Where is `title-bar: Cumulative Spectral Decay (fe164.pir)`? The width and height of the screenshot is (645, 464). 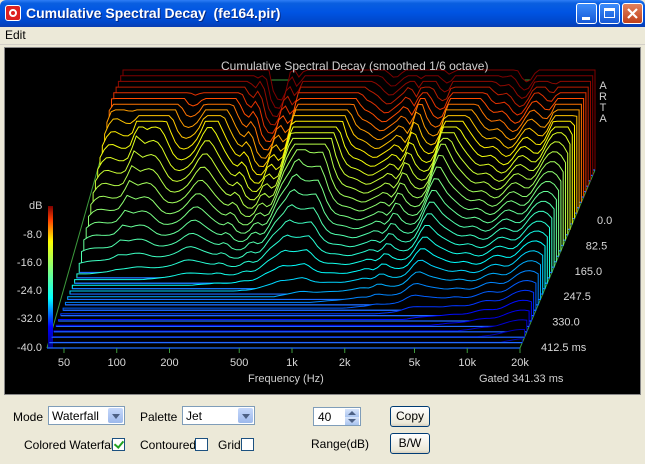
title-bar: Cumulative Spectral Decay (fe164.pir) is located at coordinates (322, 13).